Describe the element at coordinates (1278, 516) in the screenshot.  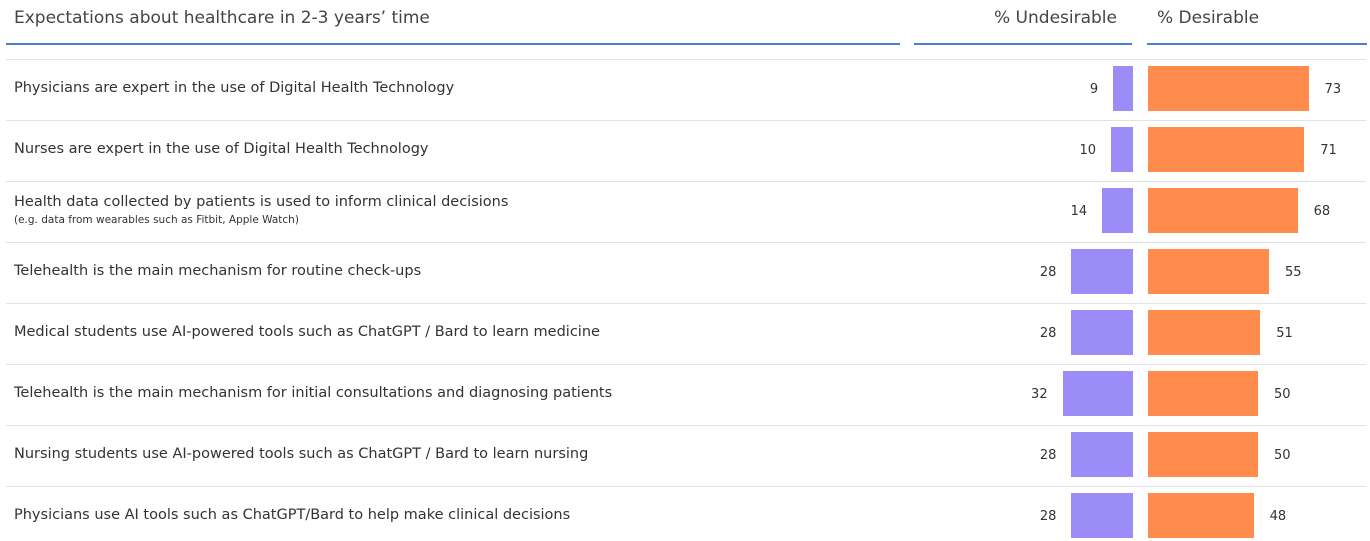
I see `desirable-value: 48` at that location.